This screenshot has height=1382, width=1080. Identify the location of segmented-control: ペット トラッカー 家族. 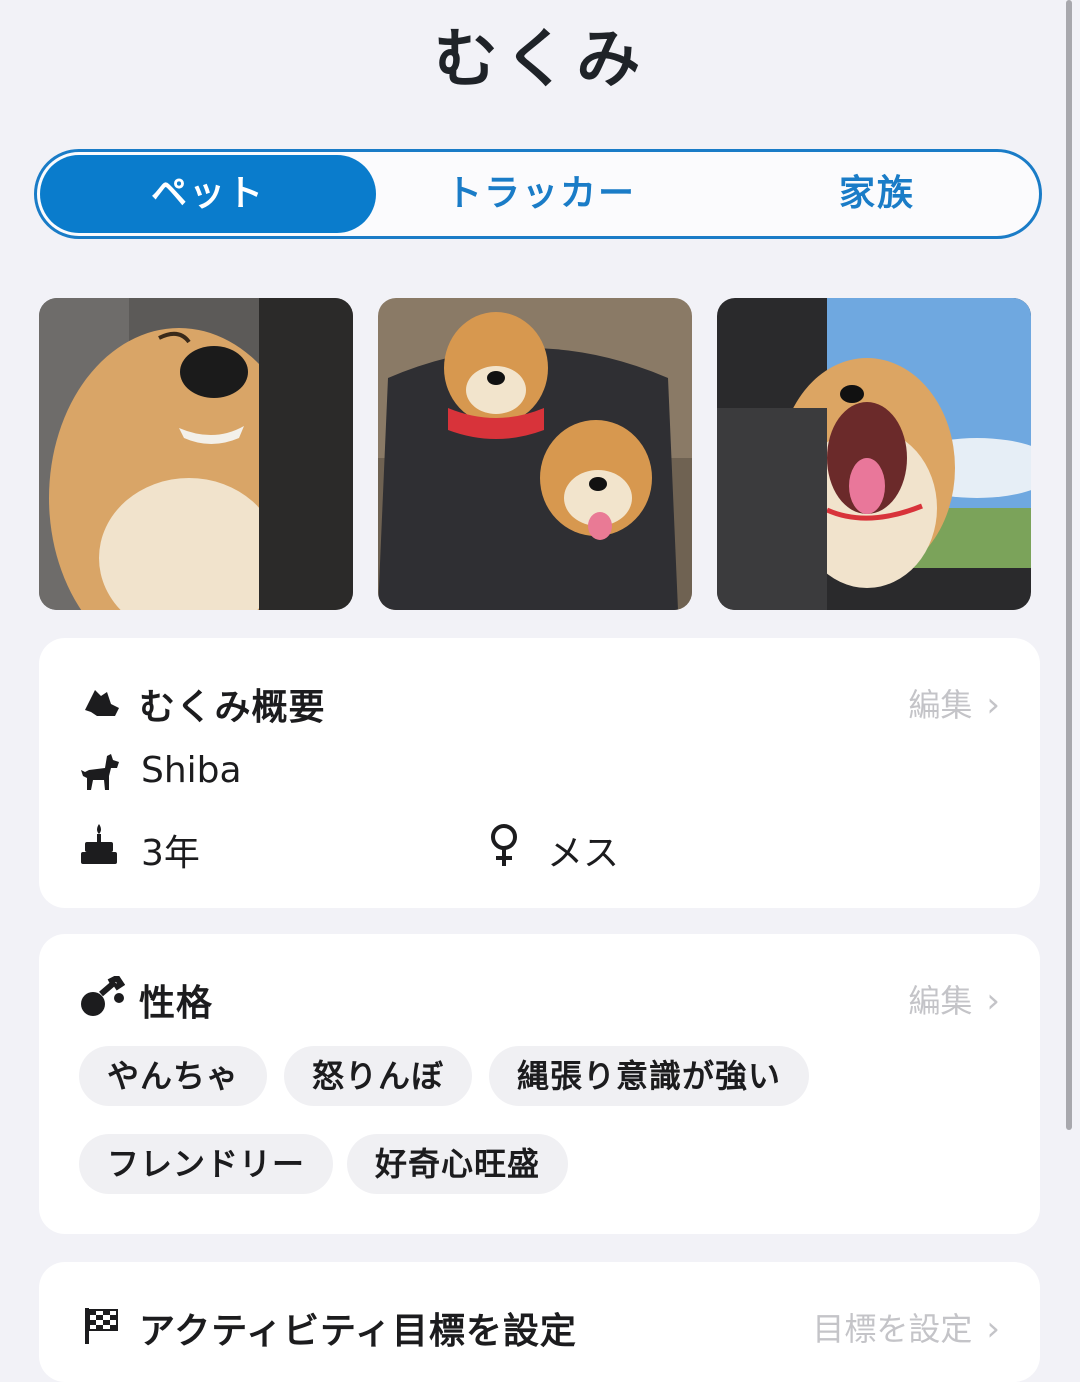
(538, 194).